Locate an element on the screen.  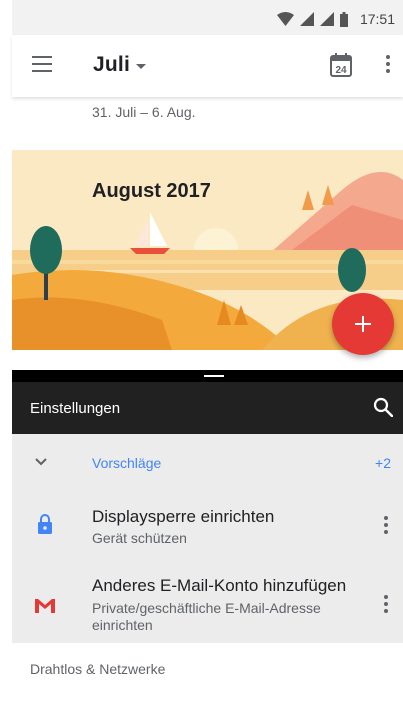
settings-list: Drahtlos & Netzwerke is located at coordinates (207, 678).